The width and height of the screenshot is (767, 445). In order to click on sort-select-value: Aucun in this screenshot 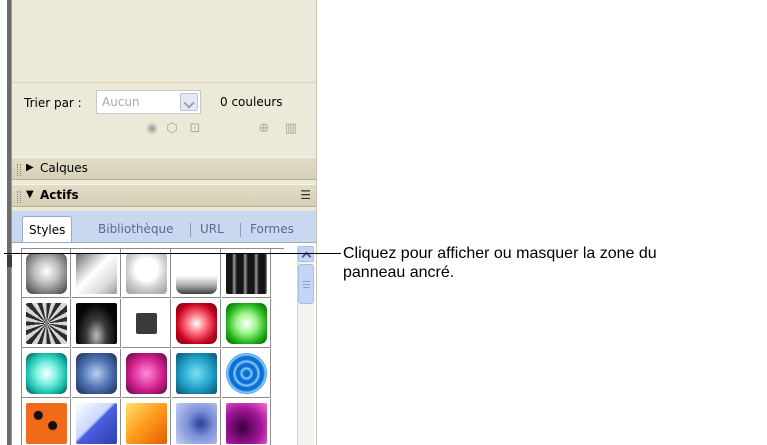, I will do `click(121, 102)`.